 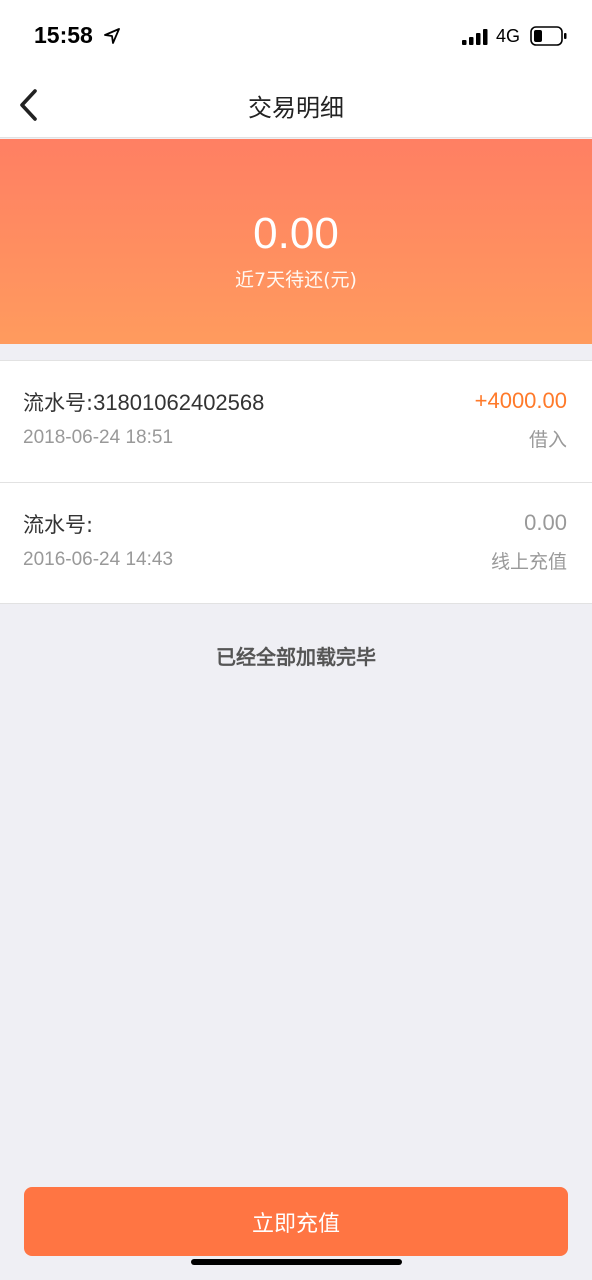 I want to click on serial-number: 流水号:, so click(x=58, y=524).